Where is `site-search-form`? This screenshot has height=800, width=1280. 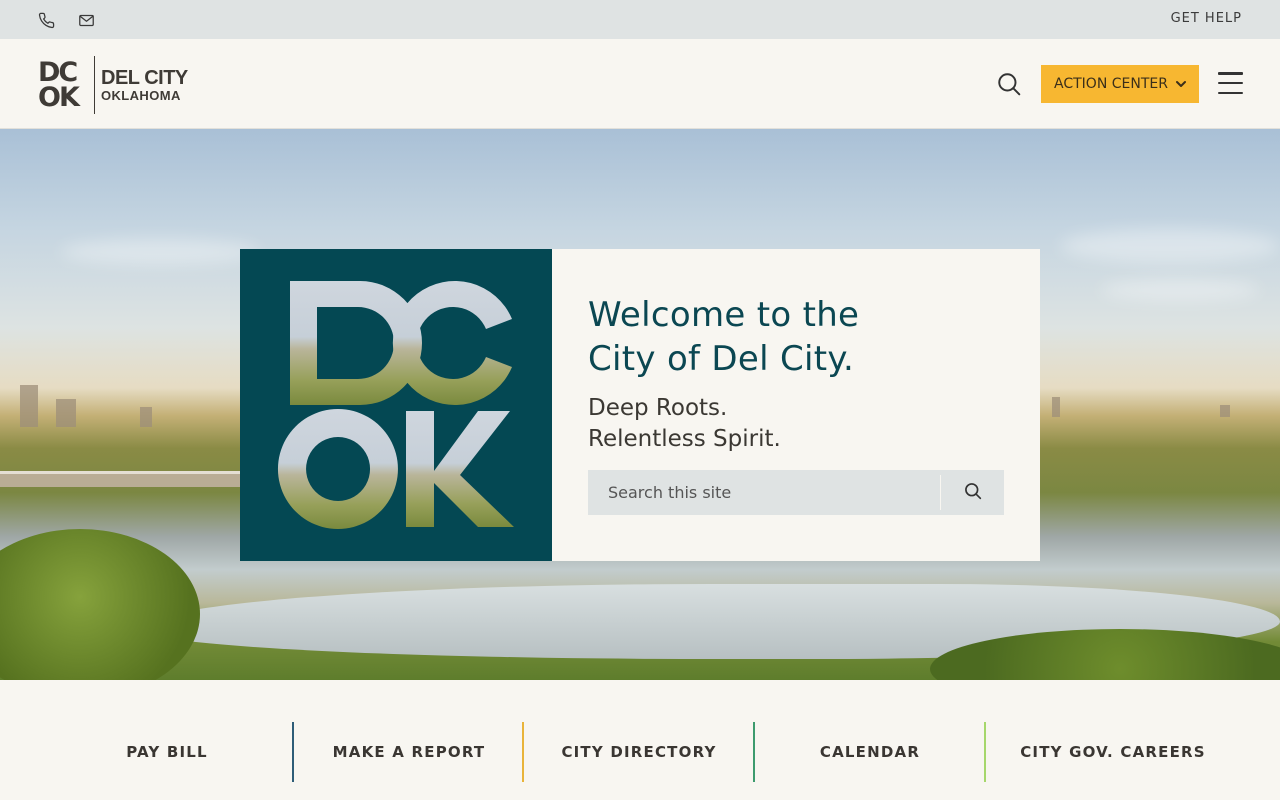 site-search-form is located at coordinates (796, 492).